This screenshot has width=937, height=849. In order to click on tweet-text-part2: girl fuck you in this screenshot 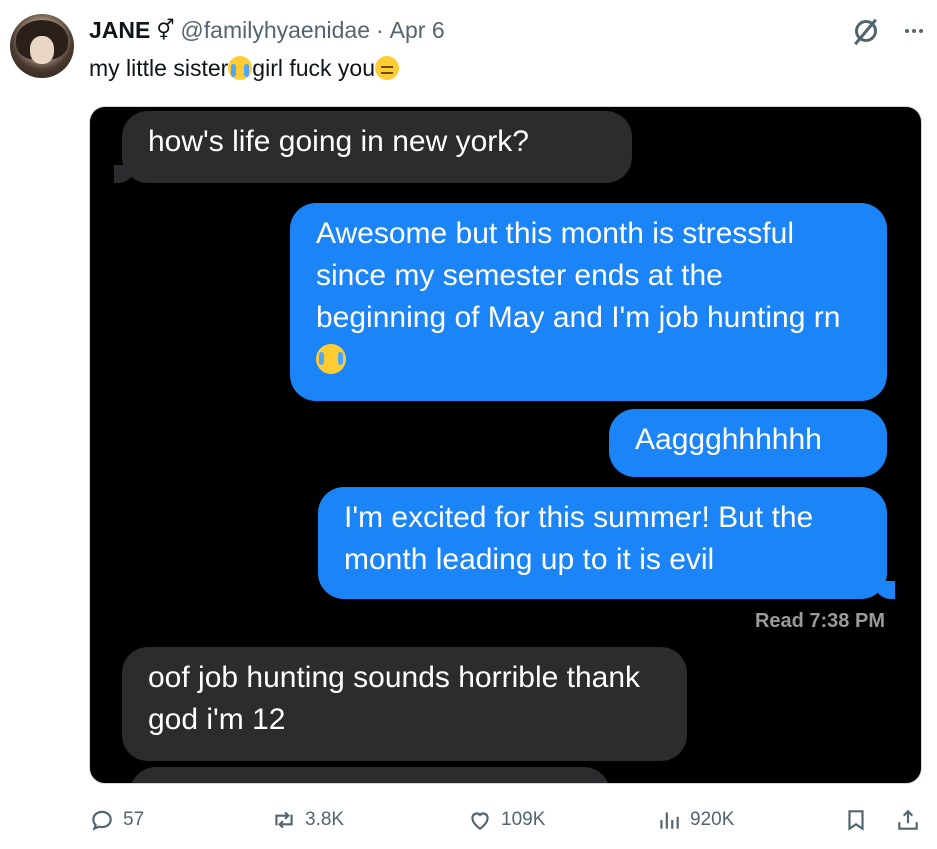, I will do `click(314, 68)`.